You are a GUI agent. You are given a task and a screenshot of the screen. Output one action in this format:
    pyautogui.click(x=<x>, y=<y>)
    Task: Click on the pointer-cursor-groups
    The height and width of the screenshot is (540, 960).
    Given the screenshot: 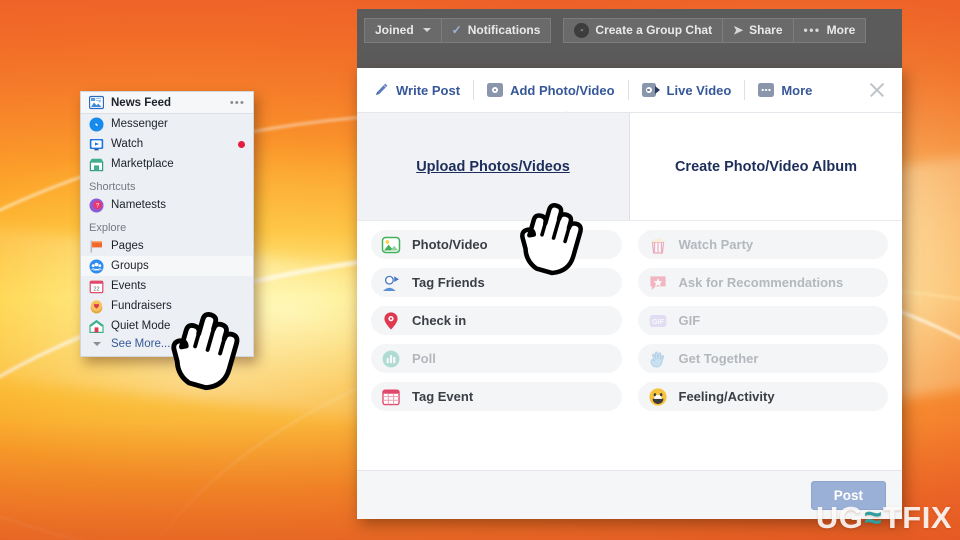 What is the action you would take?
    pyautogui.click(x=207, y=352)
    